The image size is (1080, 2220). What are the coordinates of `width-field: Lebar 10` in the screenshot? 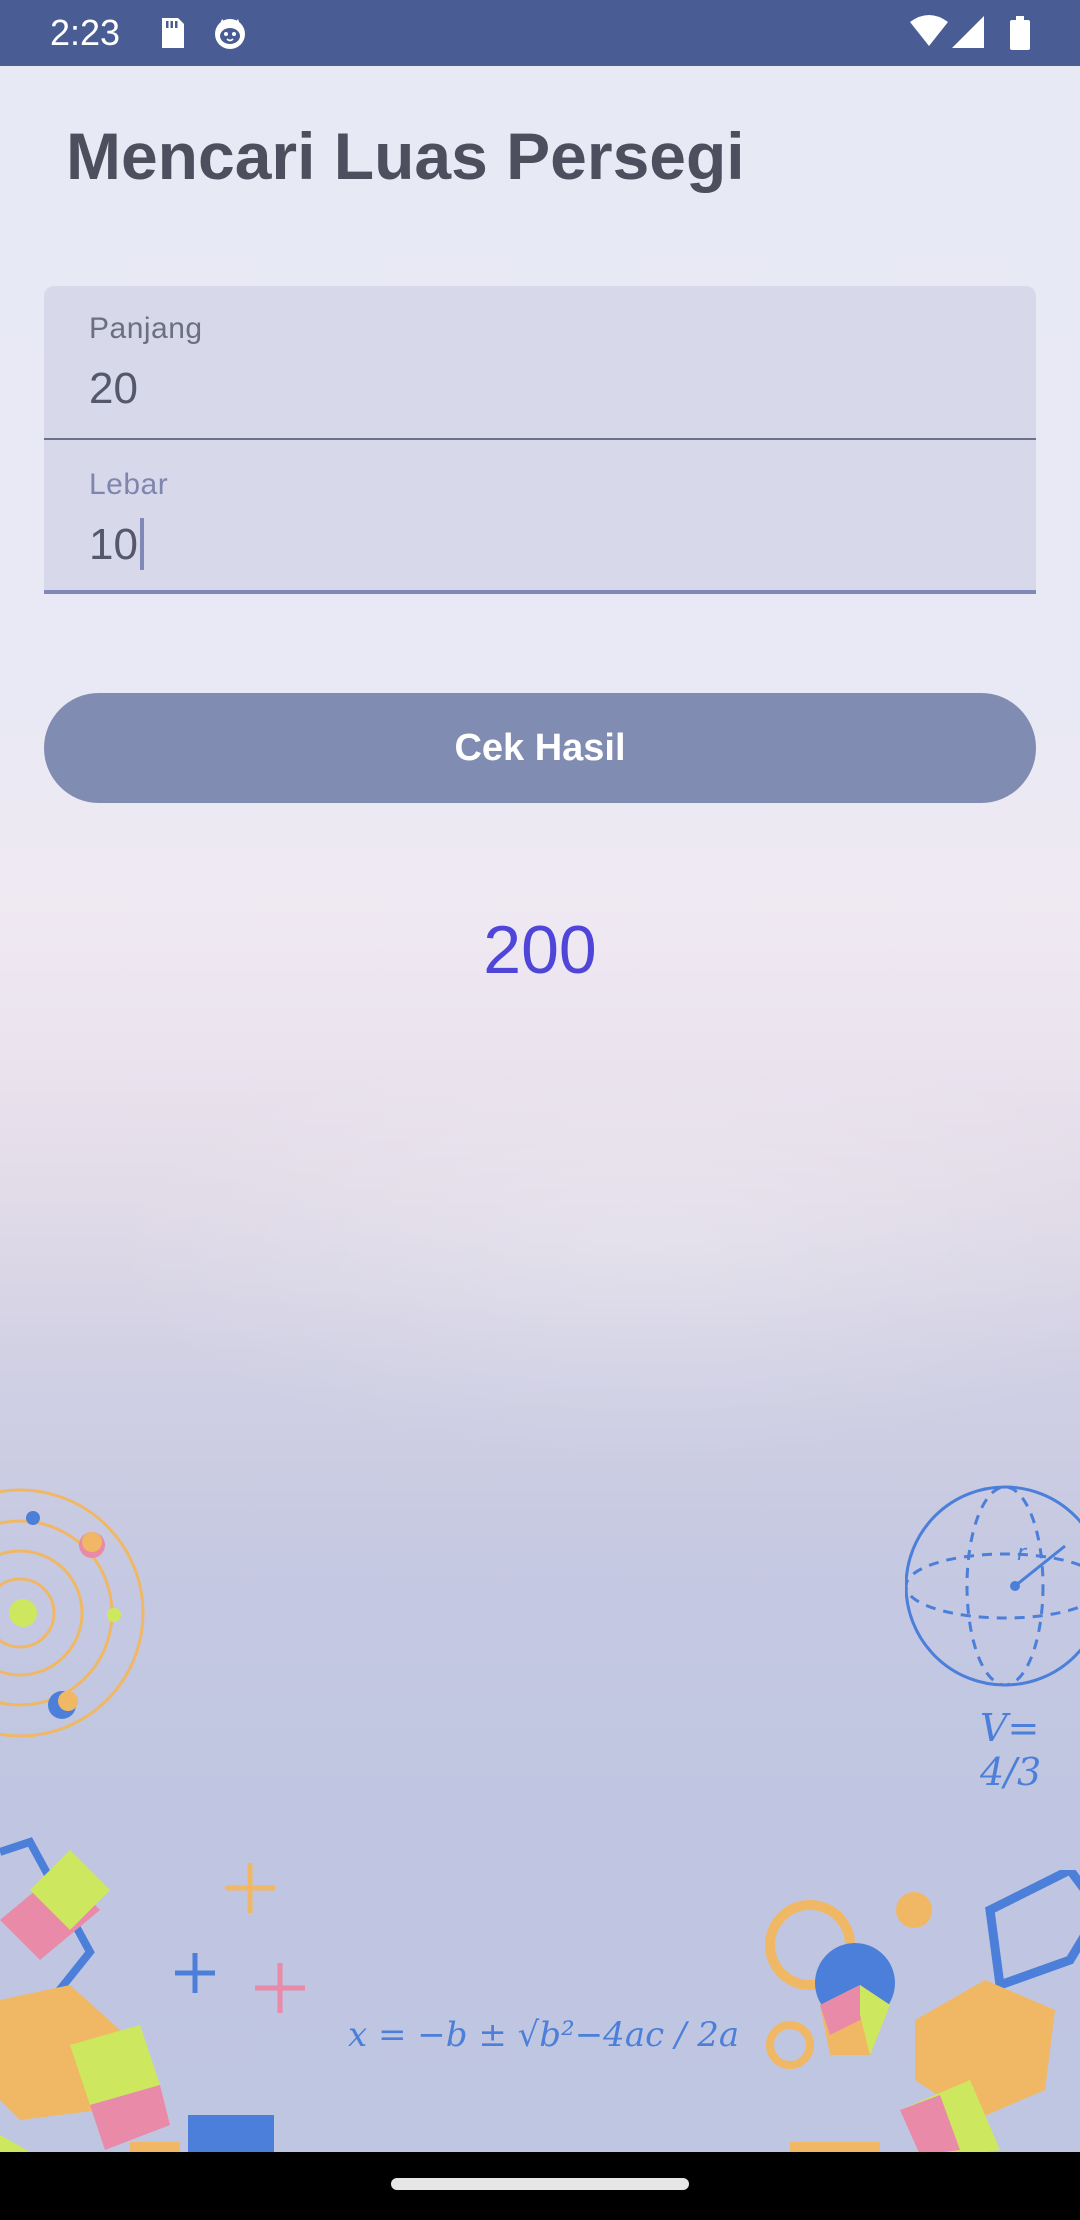 It's located at (540, 517).